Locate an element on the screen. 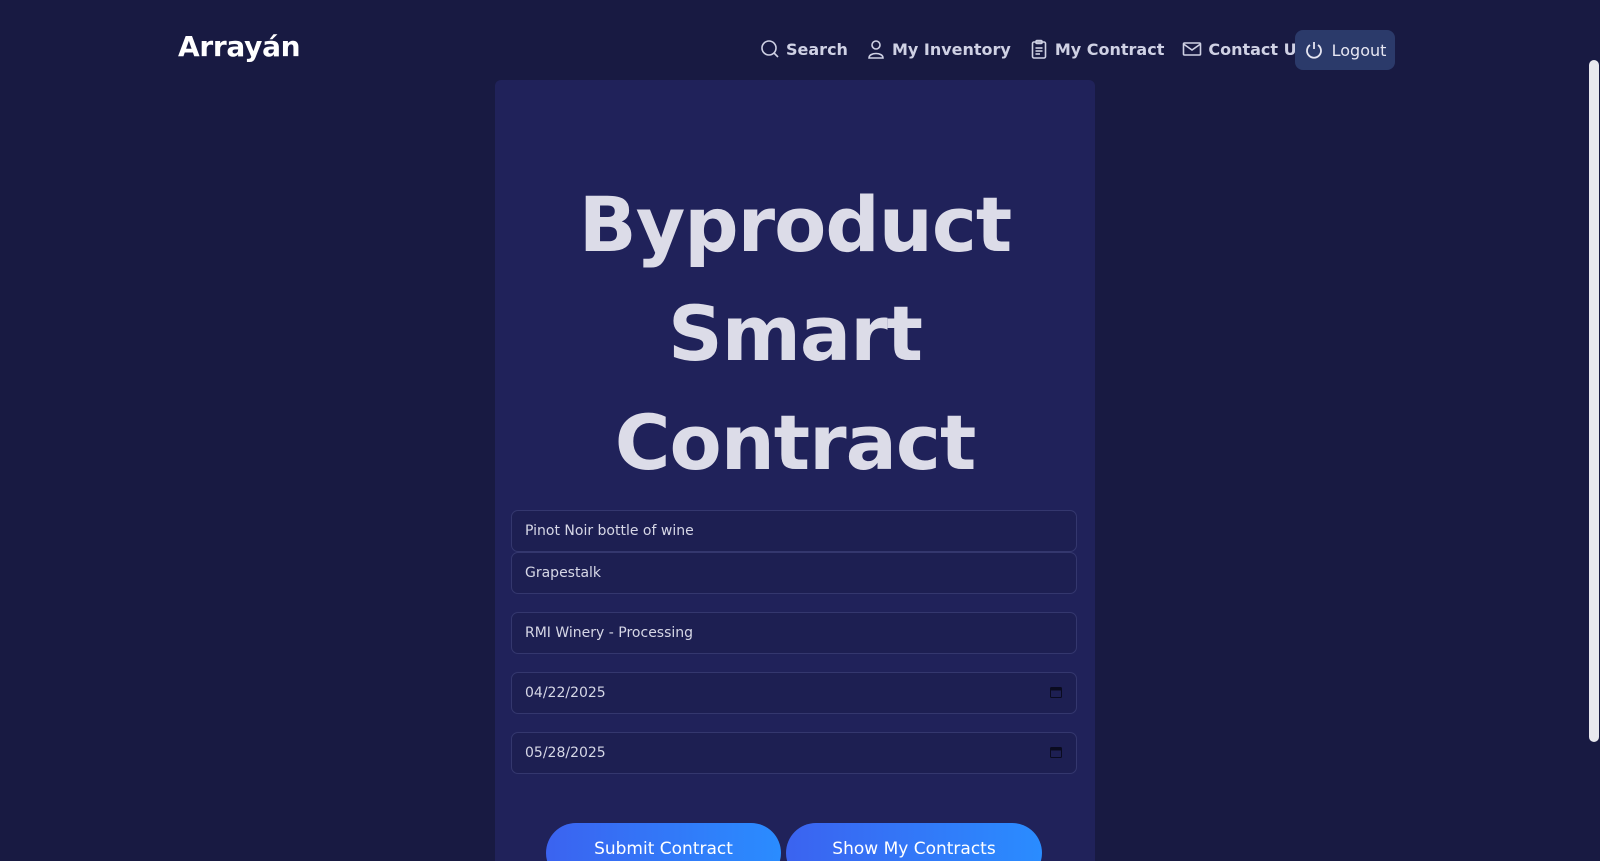 Image resolution: width=1600 pixels, height=861 pixels. nav-my-contract: My Contract is located at coordinates (1097, 49).